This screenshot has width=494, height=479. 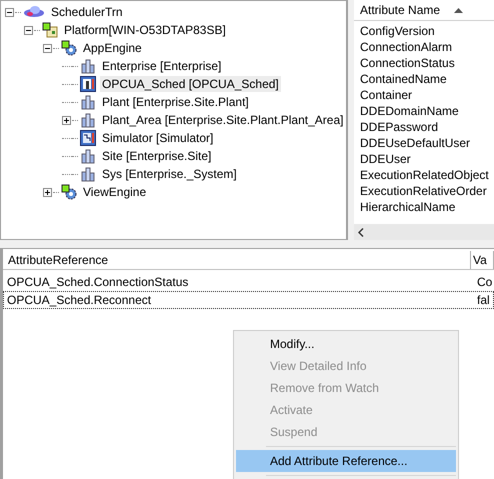 I want to click on list-item: DDEUseDefaultUser, so click(x=424, y=143).